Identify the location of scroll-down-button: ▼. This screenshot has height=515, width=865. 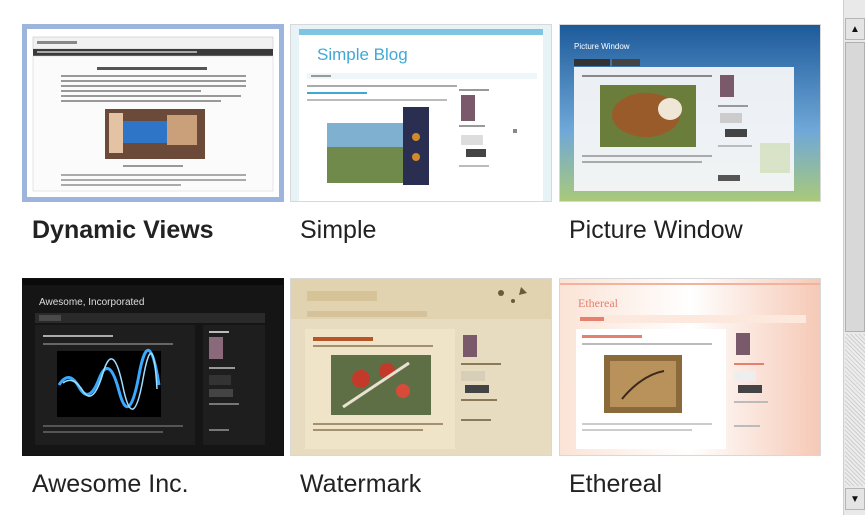
(855, 499).